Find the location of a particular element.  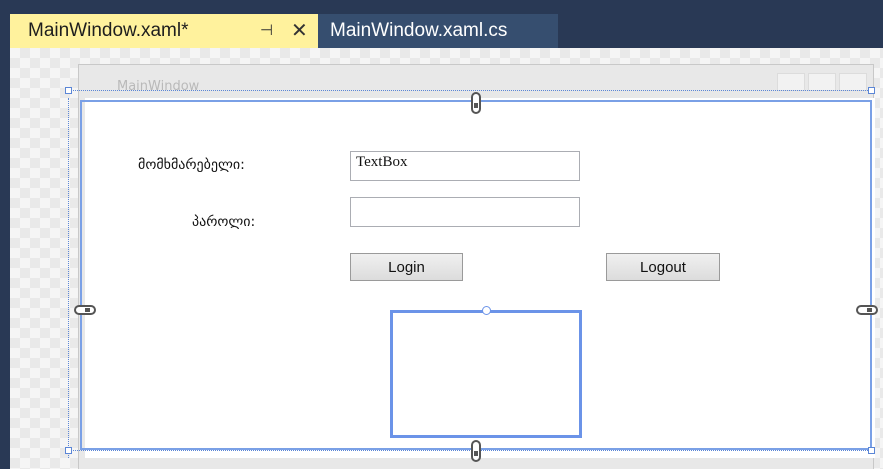

tab-mainwindow-xaml: MainWindow.xaml* ⊣ ✕ is located at coordinates (164, 31).